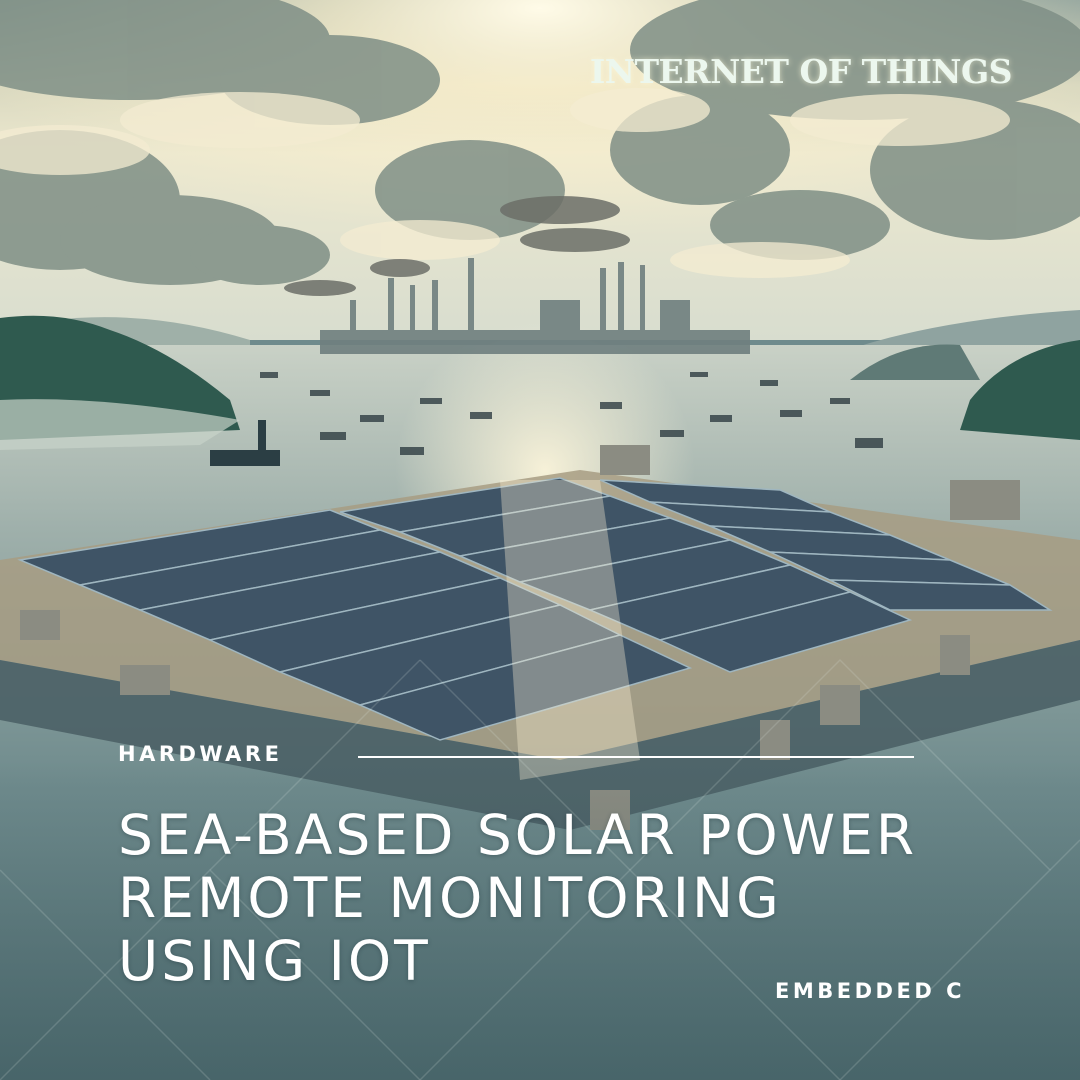 This screenshot has height=1080, width=1080. What do you see at coordinates (636, 757) in the screenshot?
I see `divider-line` at bounding box center [636, 757].